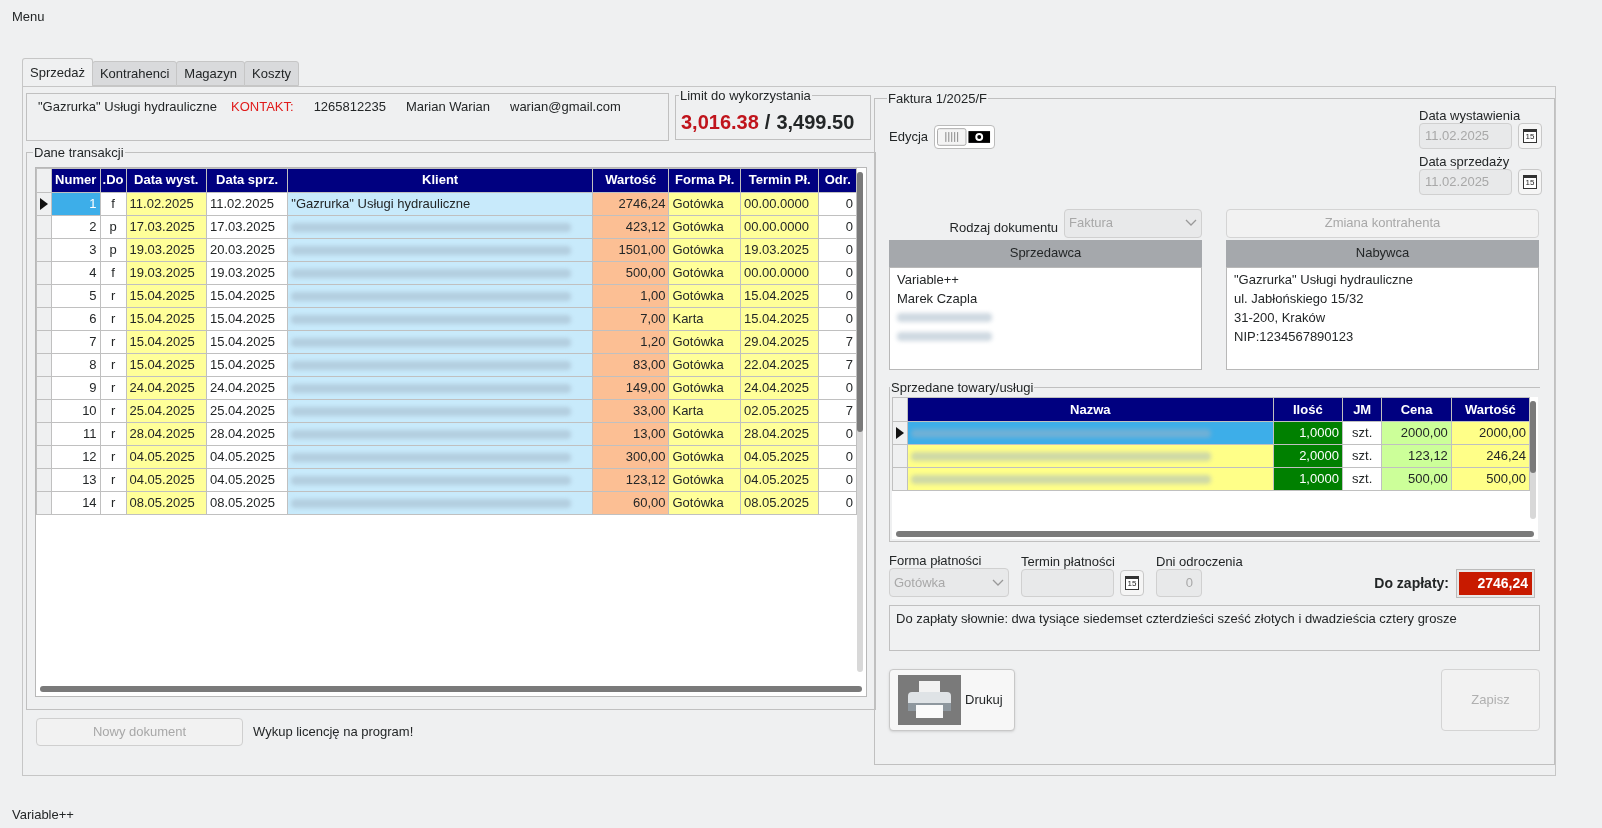  What do you see at coordinates (113, 180) in the screenshot?
I see `column-header: .Do` at bounding box center [113, 180].